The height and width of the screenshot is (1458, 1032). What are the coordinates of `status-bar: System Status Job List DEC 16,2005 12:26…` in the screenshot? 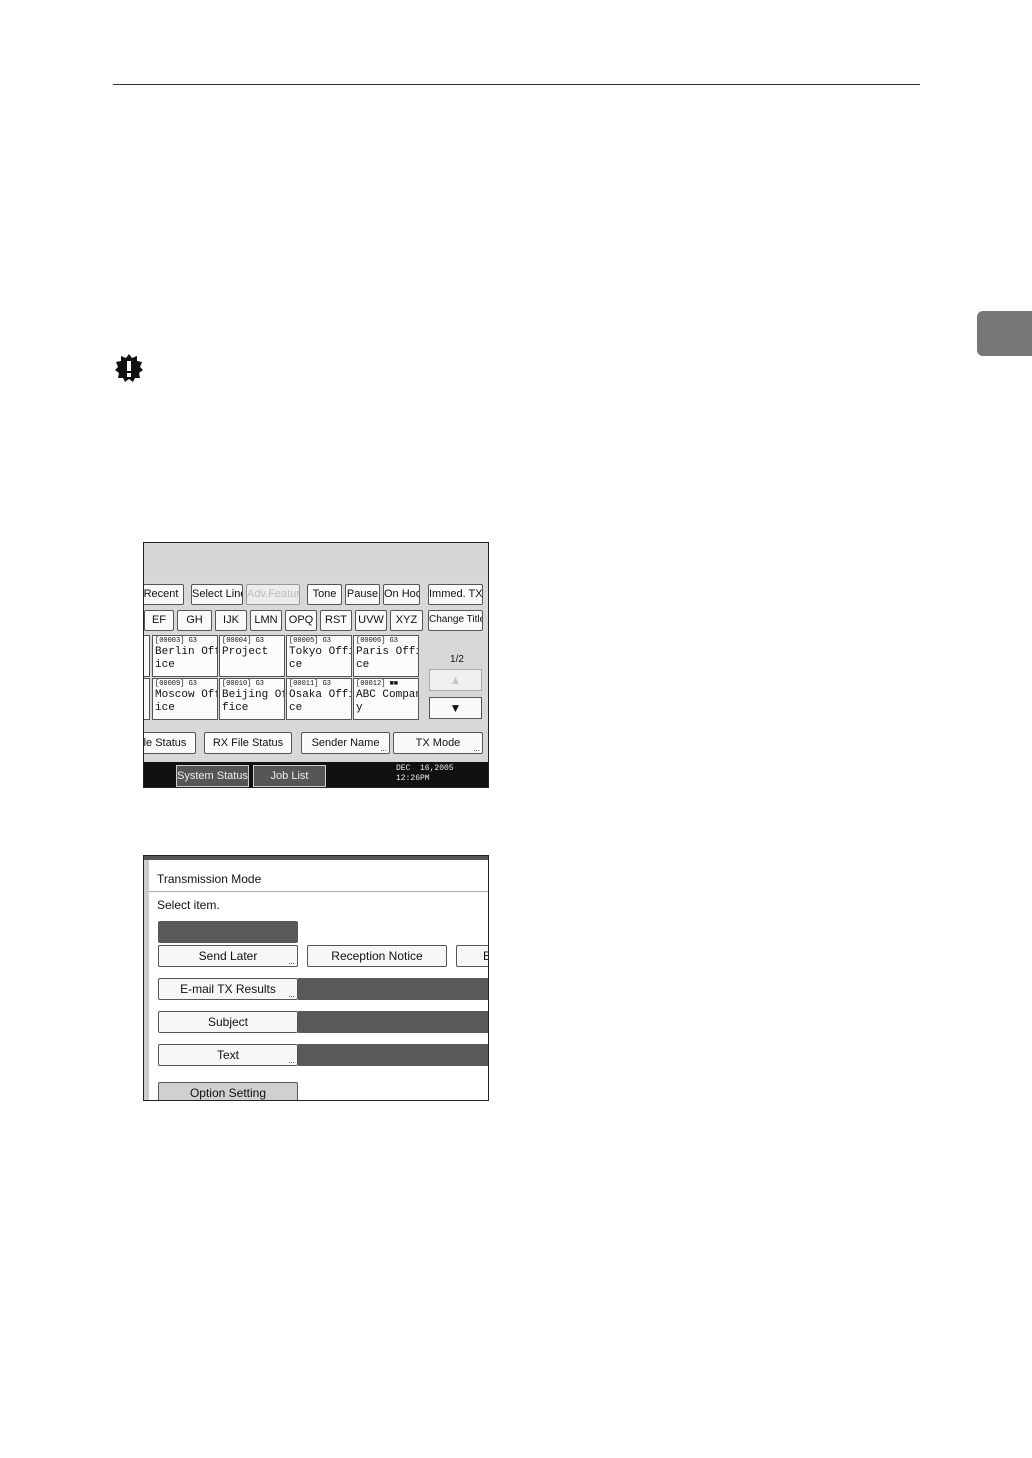 It's located at (316, 774).